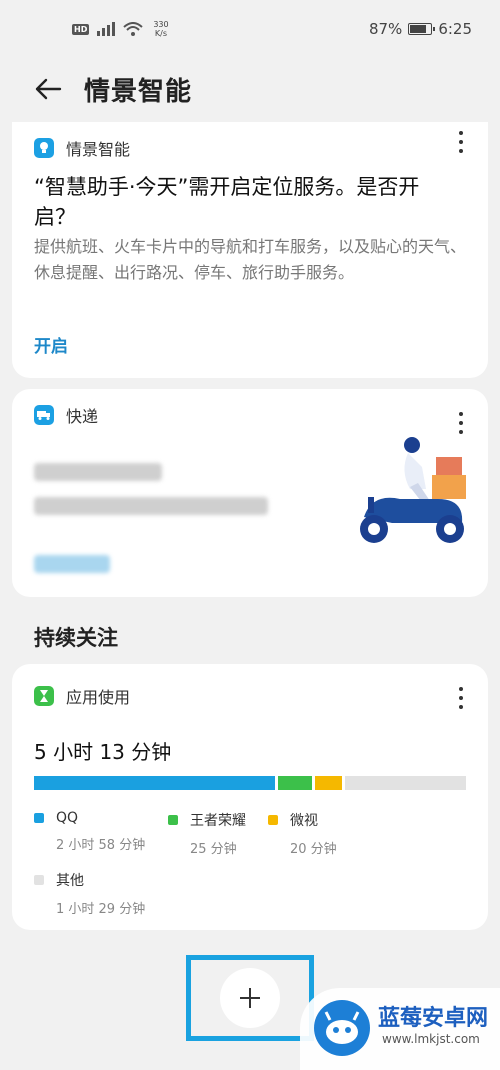 Image resolution: width=500 pixels, height=1070 pixels. I want to click on page-title: 情景智能, so click(138, 91).